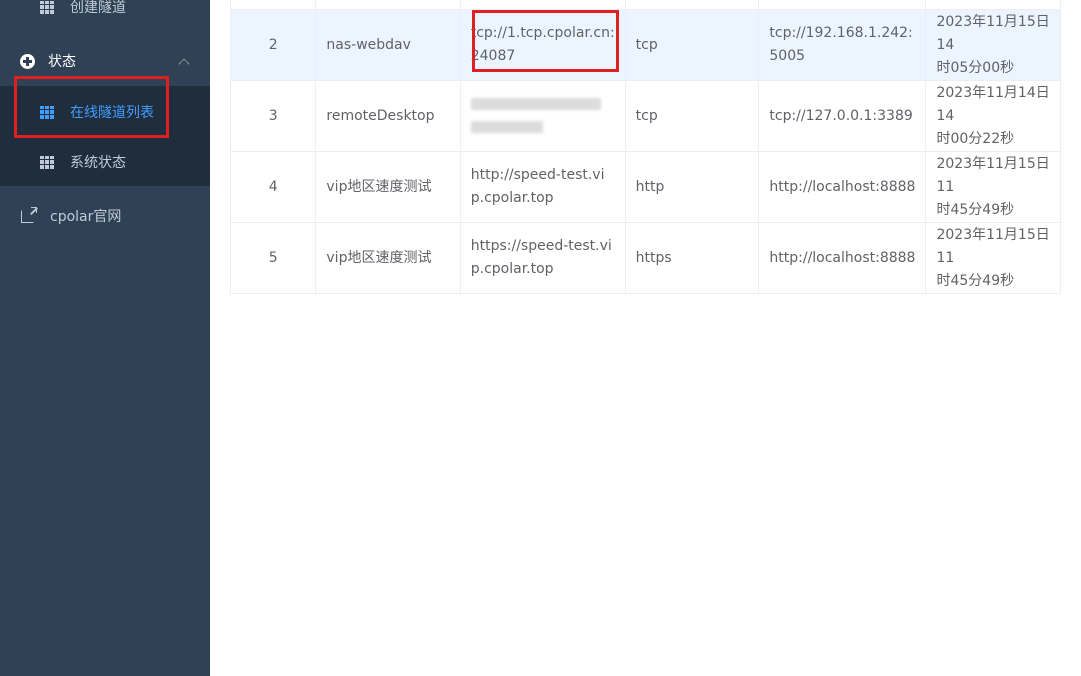 The height and width of the screenshot is (676, 1081). I want to click on cell-line: tcp://192.168.1.242:, so click(841, 33).